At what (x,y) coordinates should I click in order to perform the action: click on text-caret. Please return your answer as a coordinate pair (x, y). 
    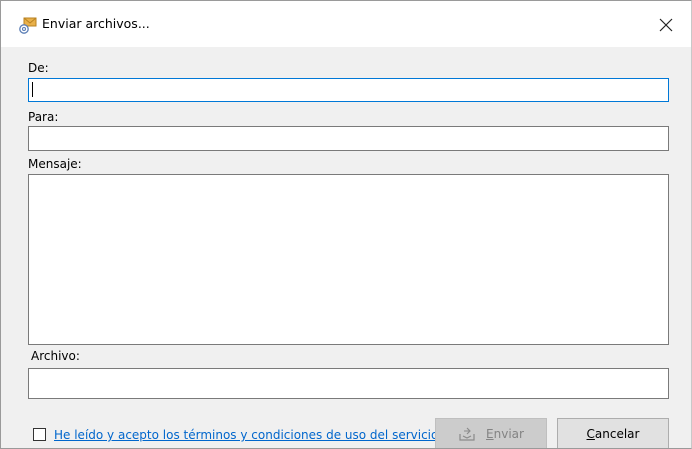
    Looking at the image, I should click on (32, 89).